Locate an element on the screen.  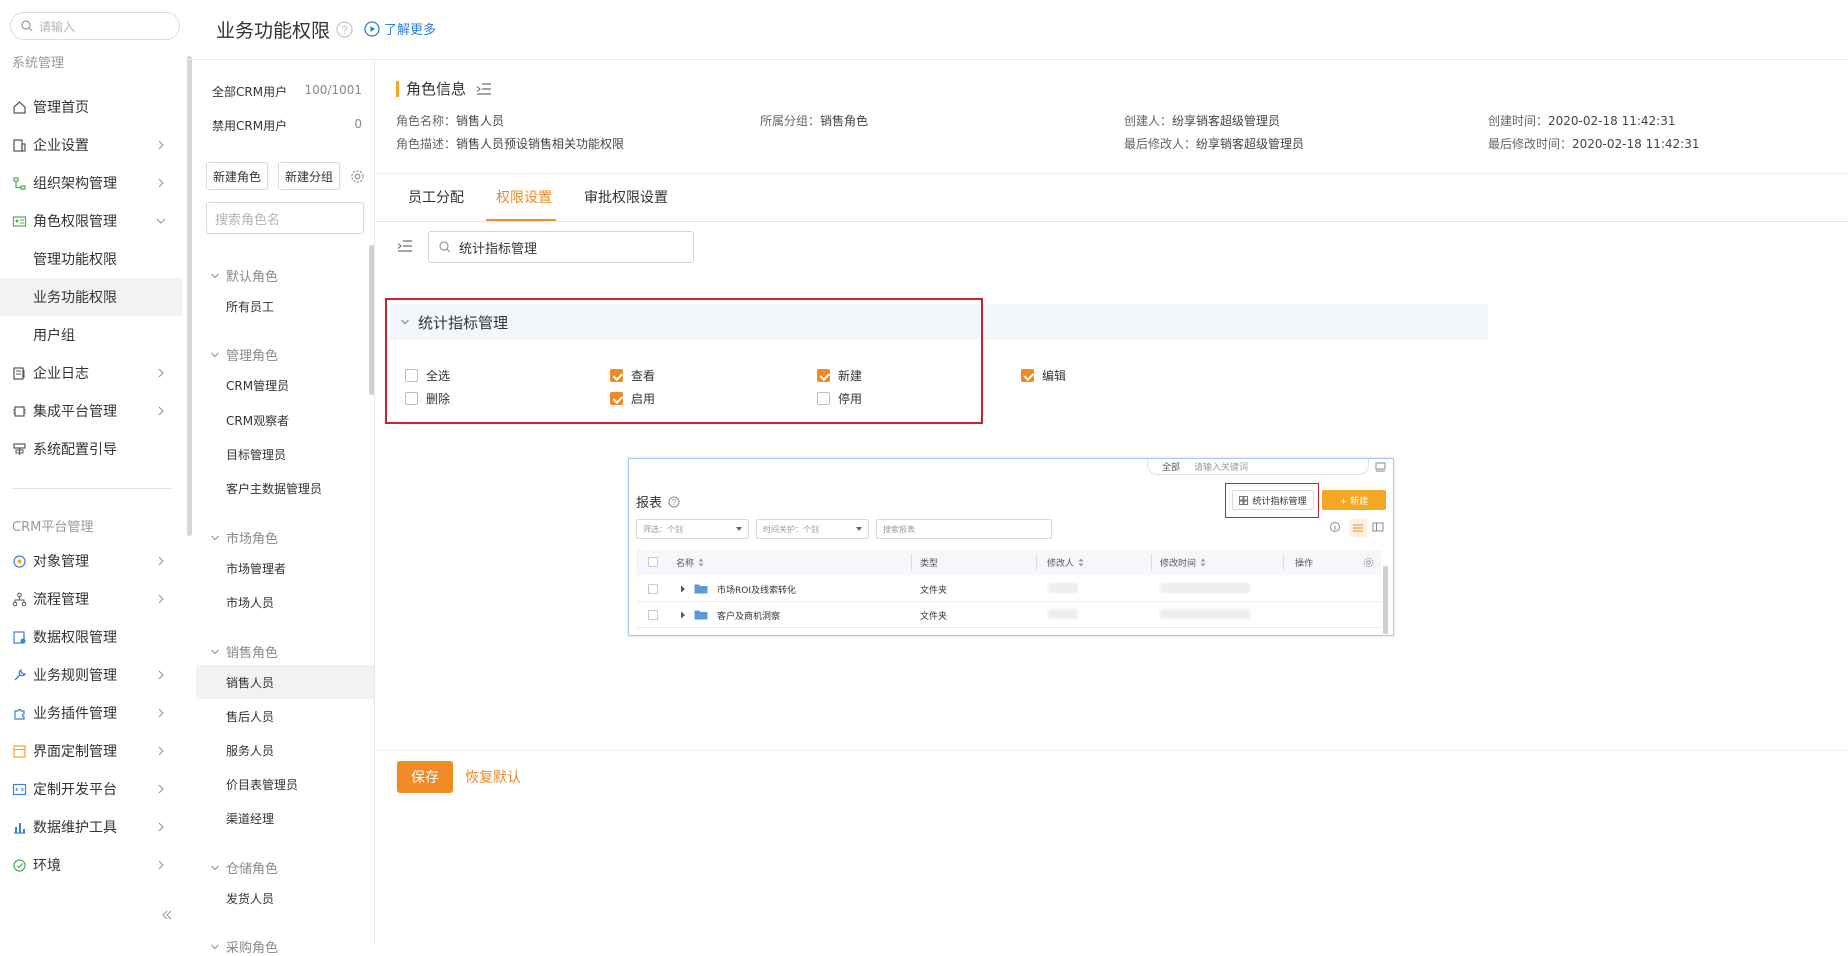
role-customer-master-admin: 客户主数据管理员 is located at coordinates (285, 488).